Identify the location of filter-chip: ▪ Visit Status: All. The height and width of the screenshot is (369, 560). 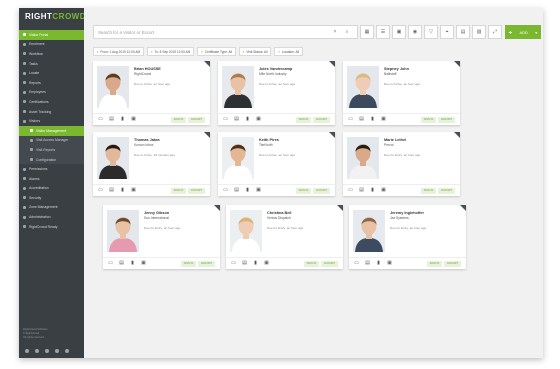
(255, 51).